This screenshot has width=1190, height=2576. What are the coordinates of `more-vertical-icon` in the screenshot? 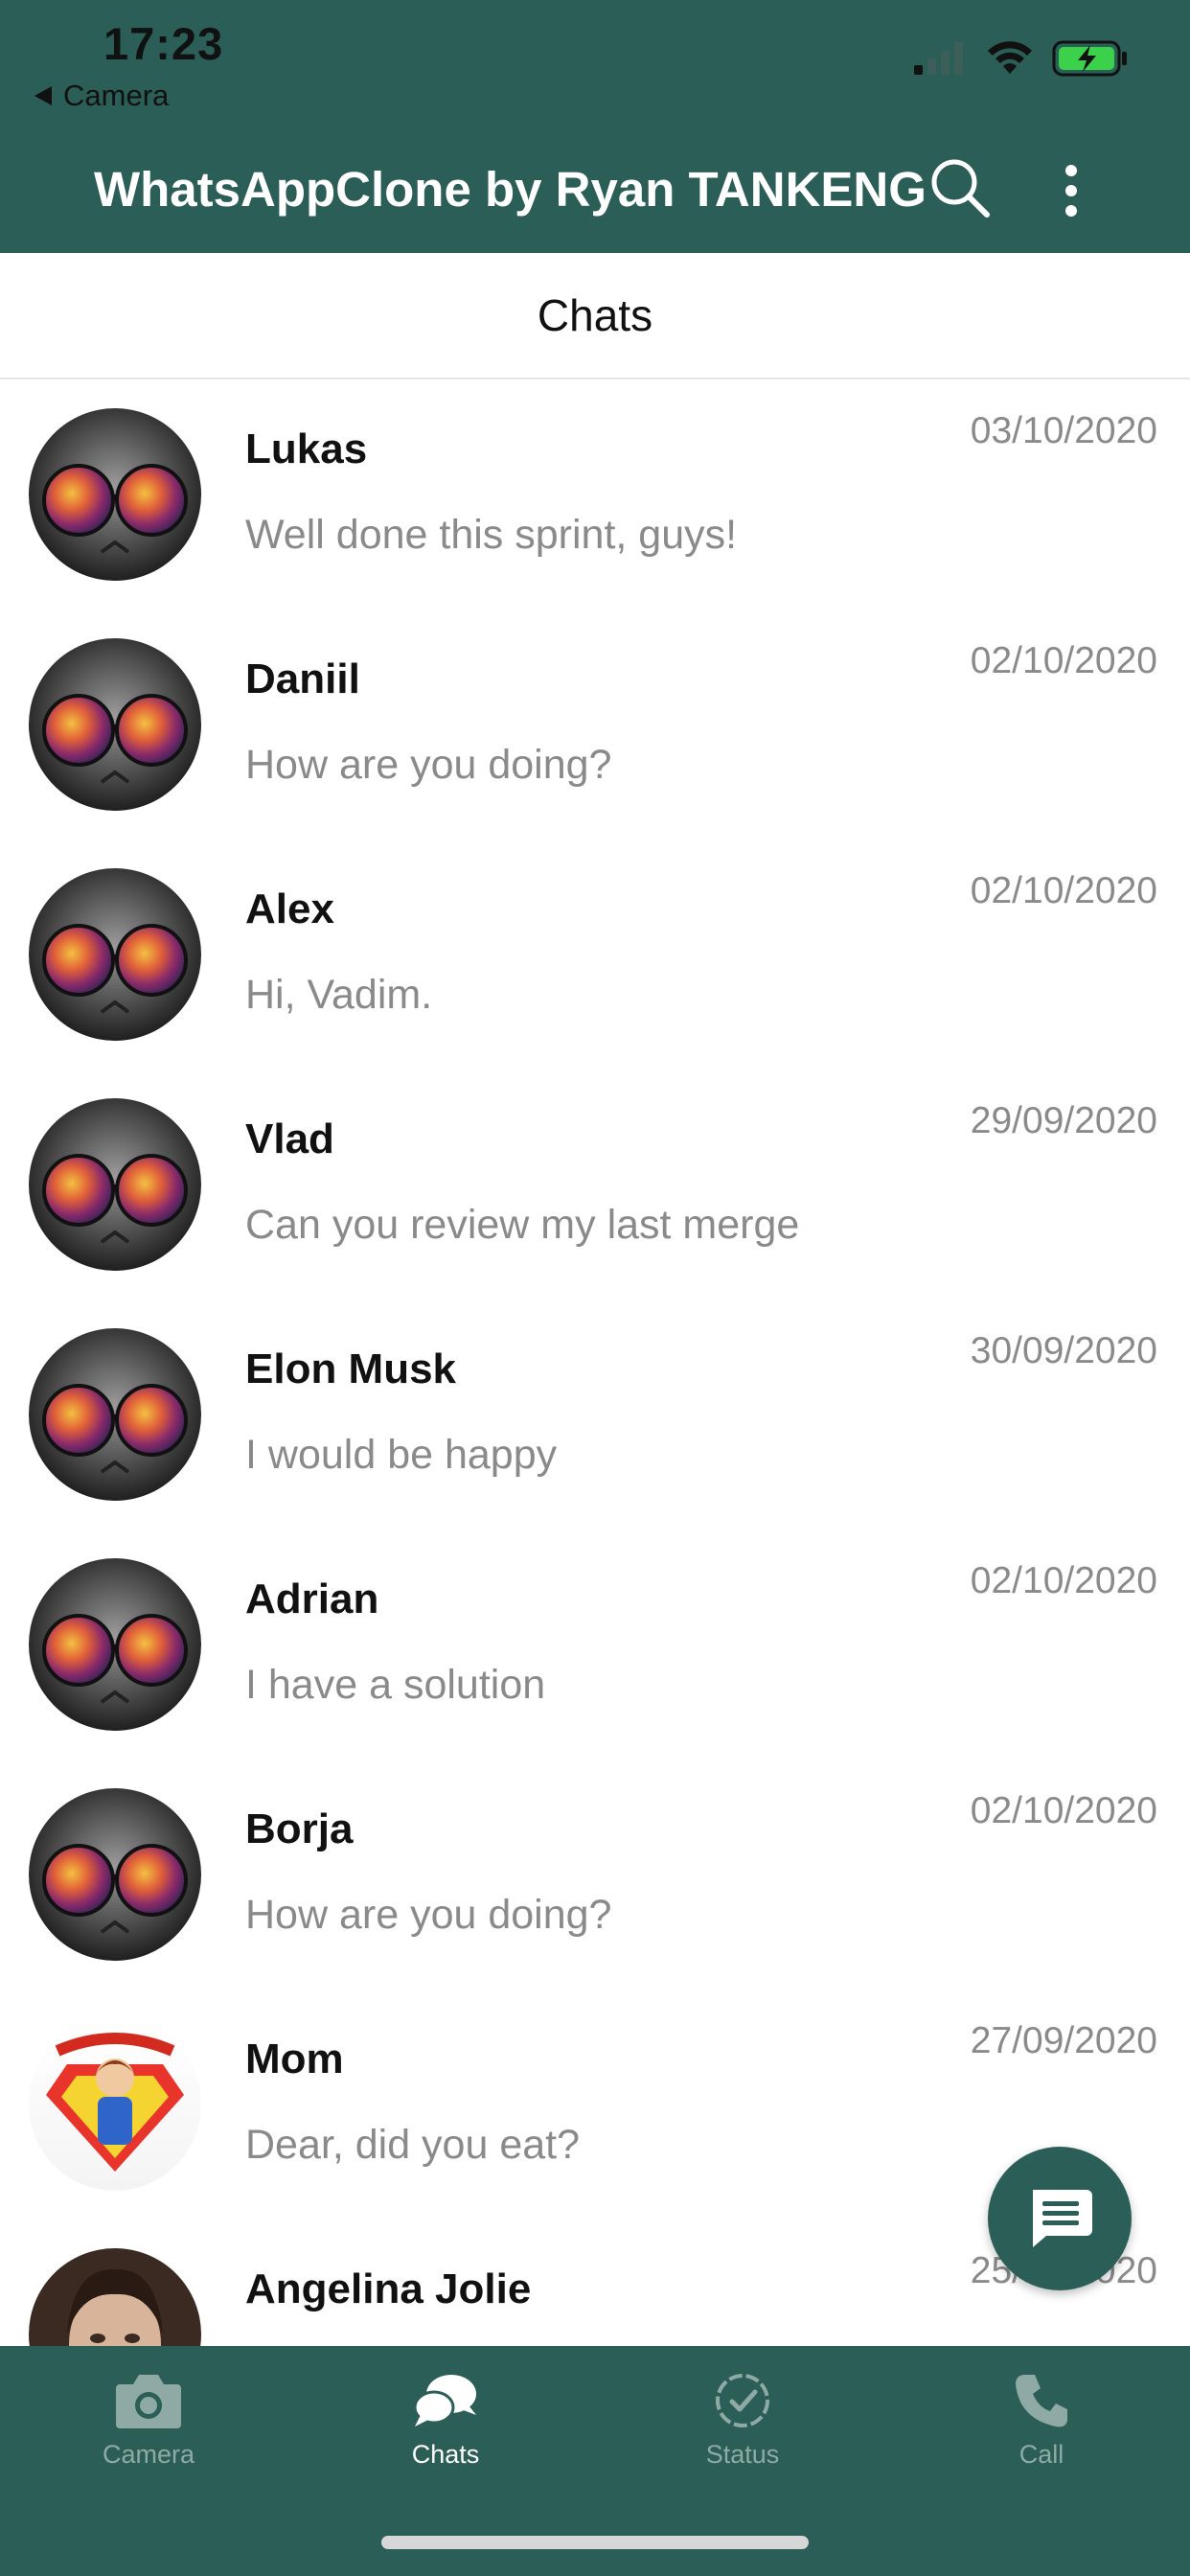 It's located at (1071, 190).